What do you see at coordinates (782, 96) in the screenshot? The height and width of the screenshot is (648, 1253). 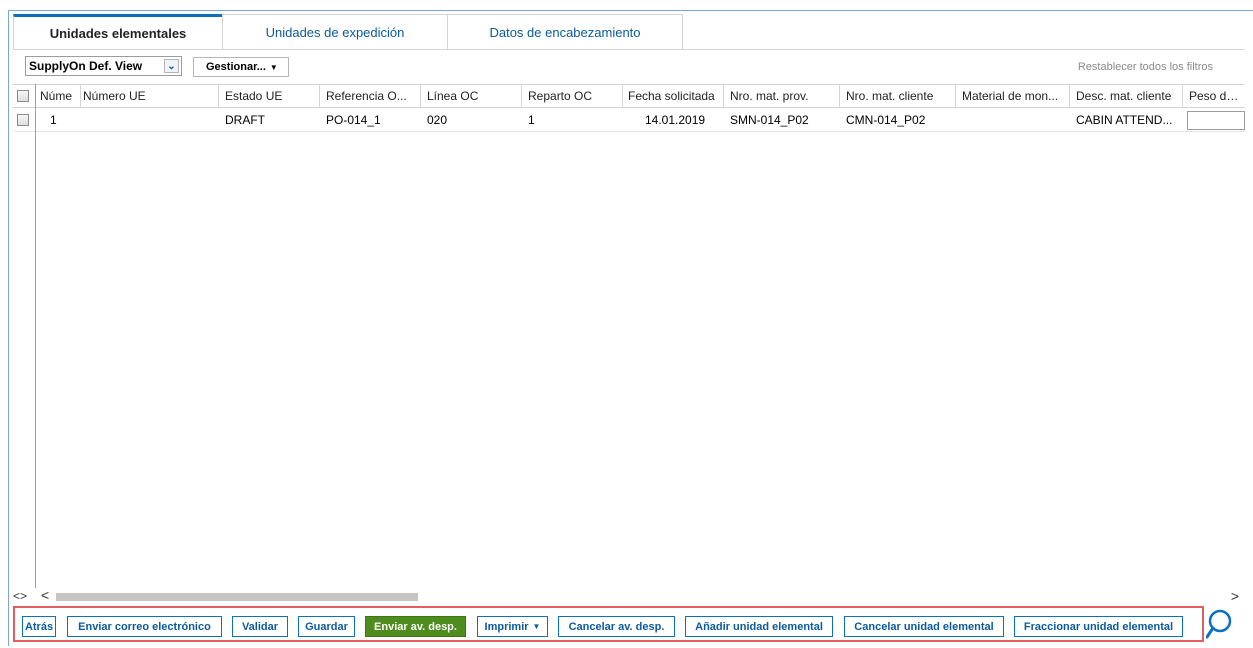 I see `col-header-mat-prov: Nro. mat. prov.` at bounding box center [782, 96].